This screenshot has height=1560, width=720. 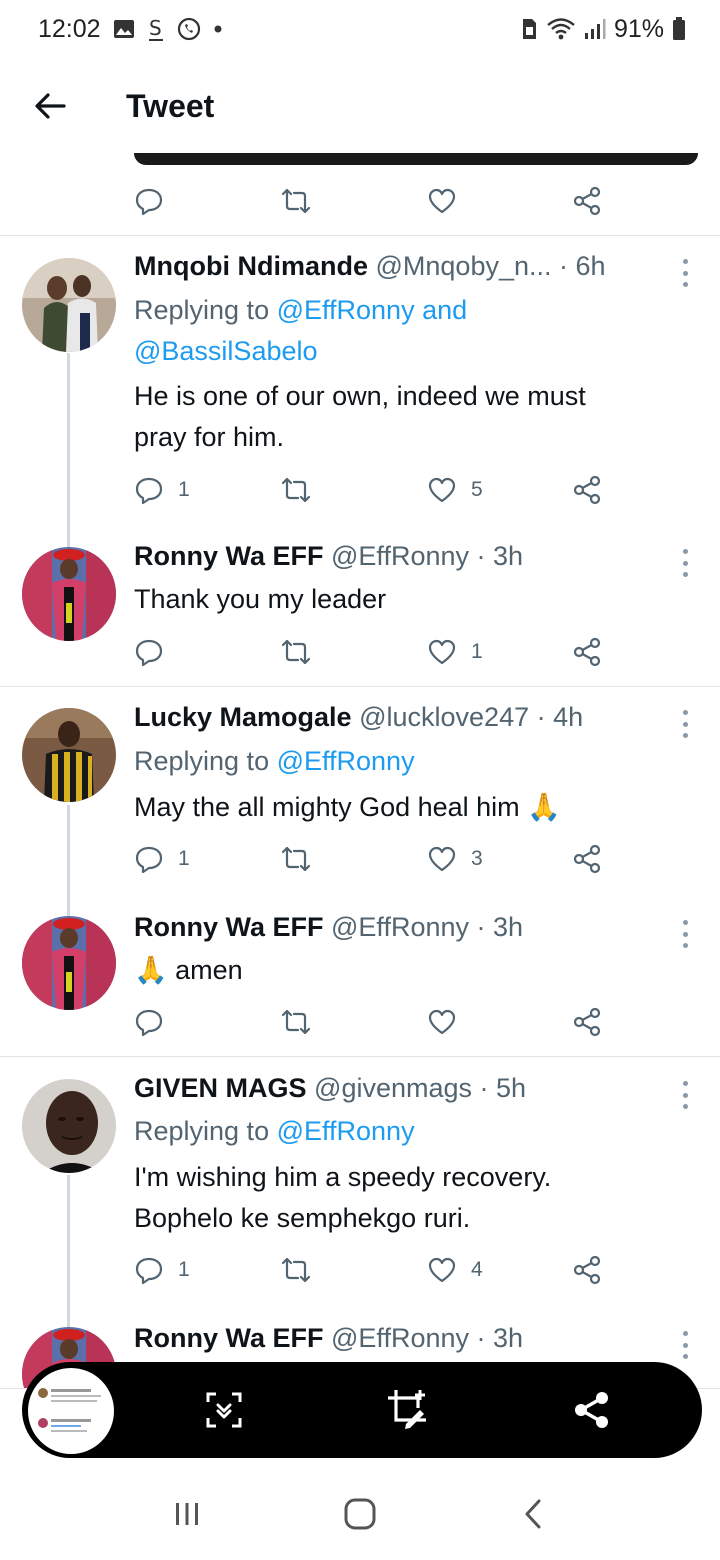 I want to click on crop-edit-button, so click(x=408, y=1410).